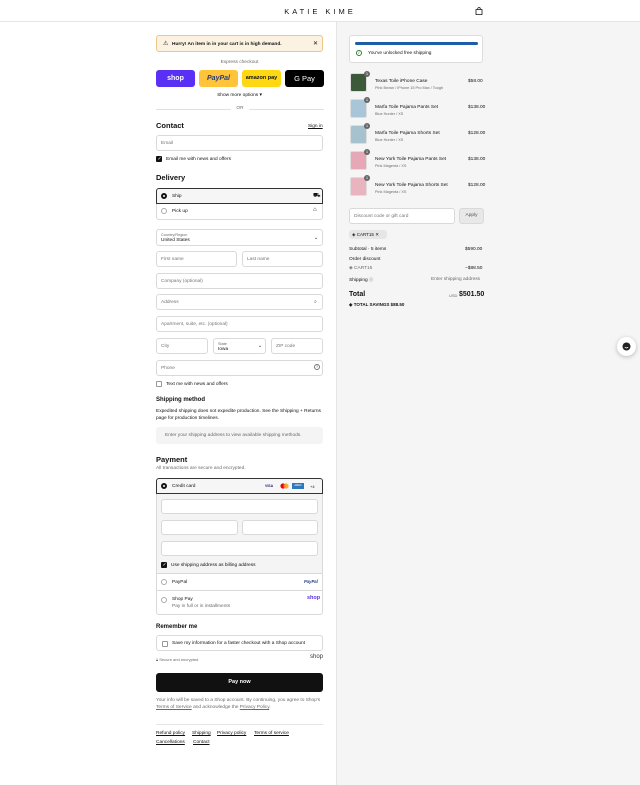 Image resolution: width=640 pixels, height=785 pixels. I want to click on search-icon: ⌕, so click(315, 302).